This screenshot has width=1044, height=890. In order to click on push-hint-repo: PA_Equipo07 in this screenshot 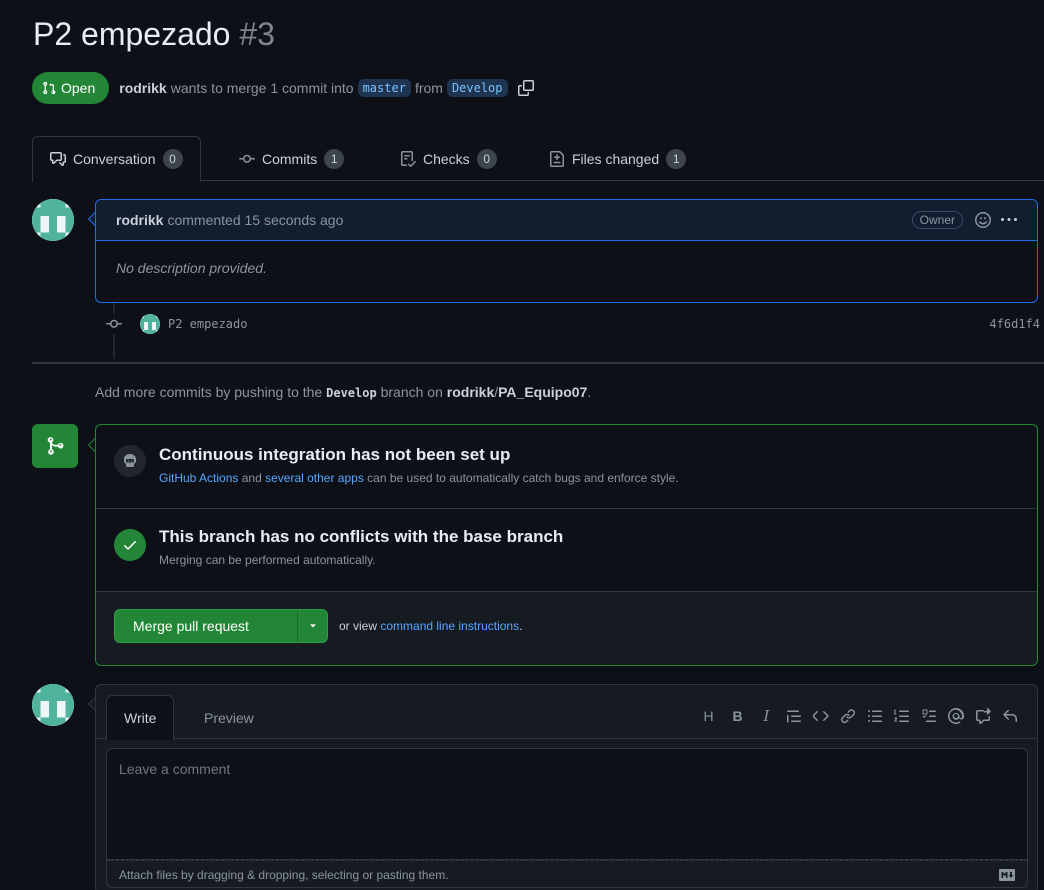, I will do `click(543, 392)`.